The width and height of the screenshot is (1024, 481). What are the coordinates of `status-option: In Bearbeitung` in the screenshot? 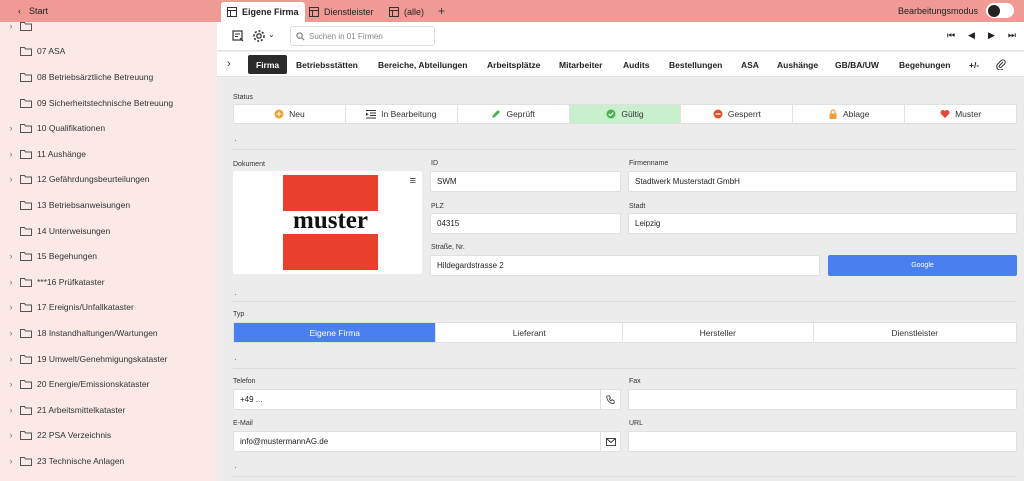 It's located at (402, 114).